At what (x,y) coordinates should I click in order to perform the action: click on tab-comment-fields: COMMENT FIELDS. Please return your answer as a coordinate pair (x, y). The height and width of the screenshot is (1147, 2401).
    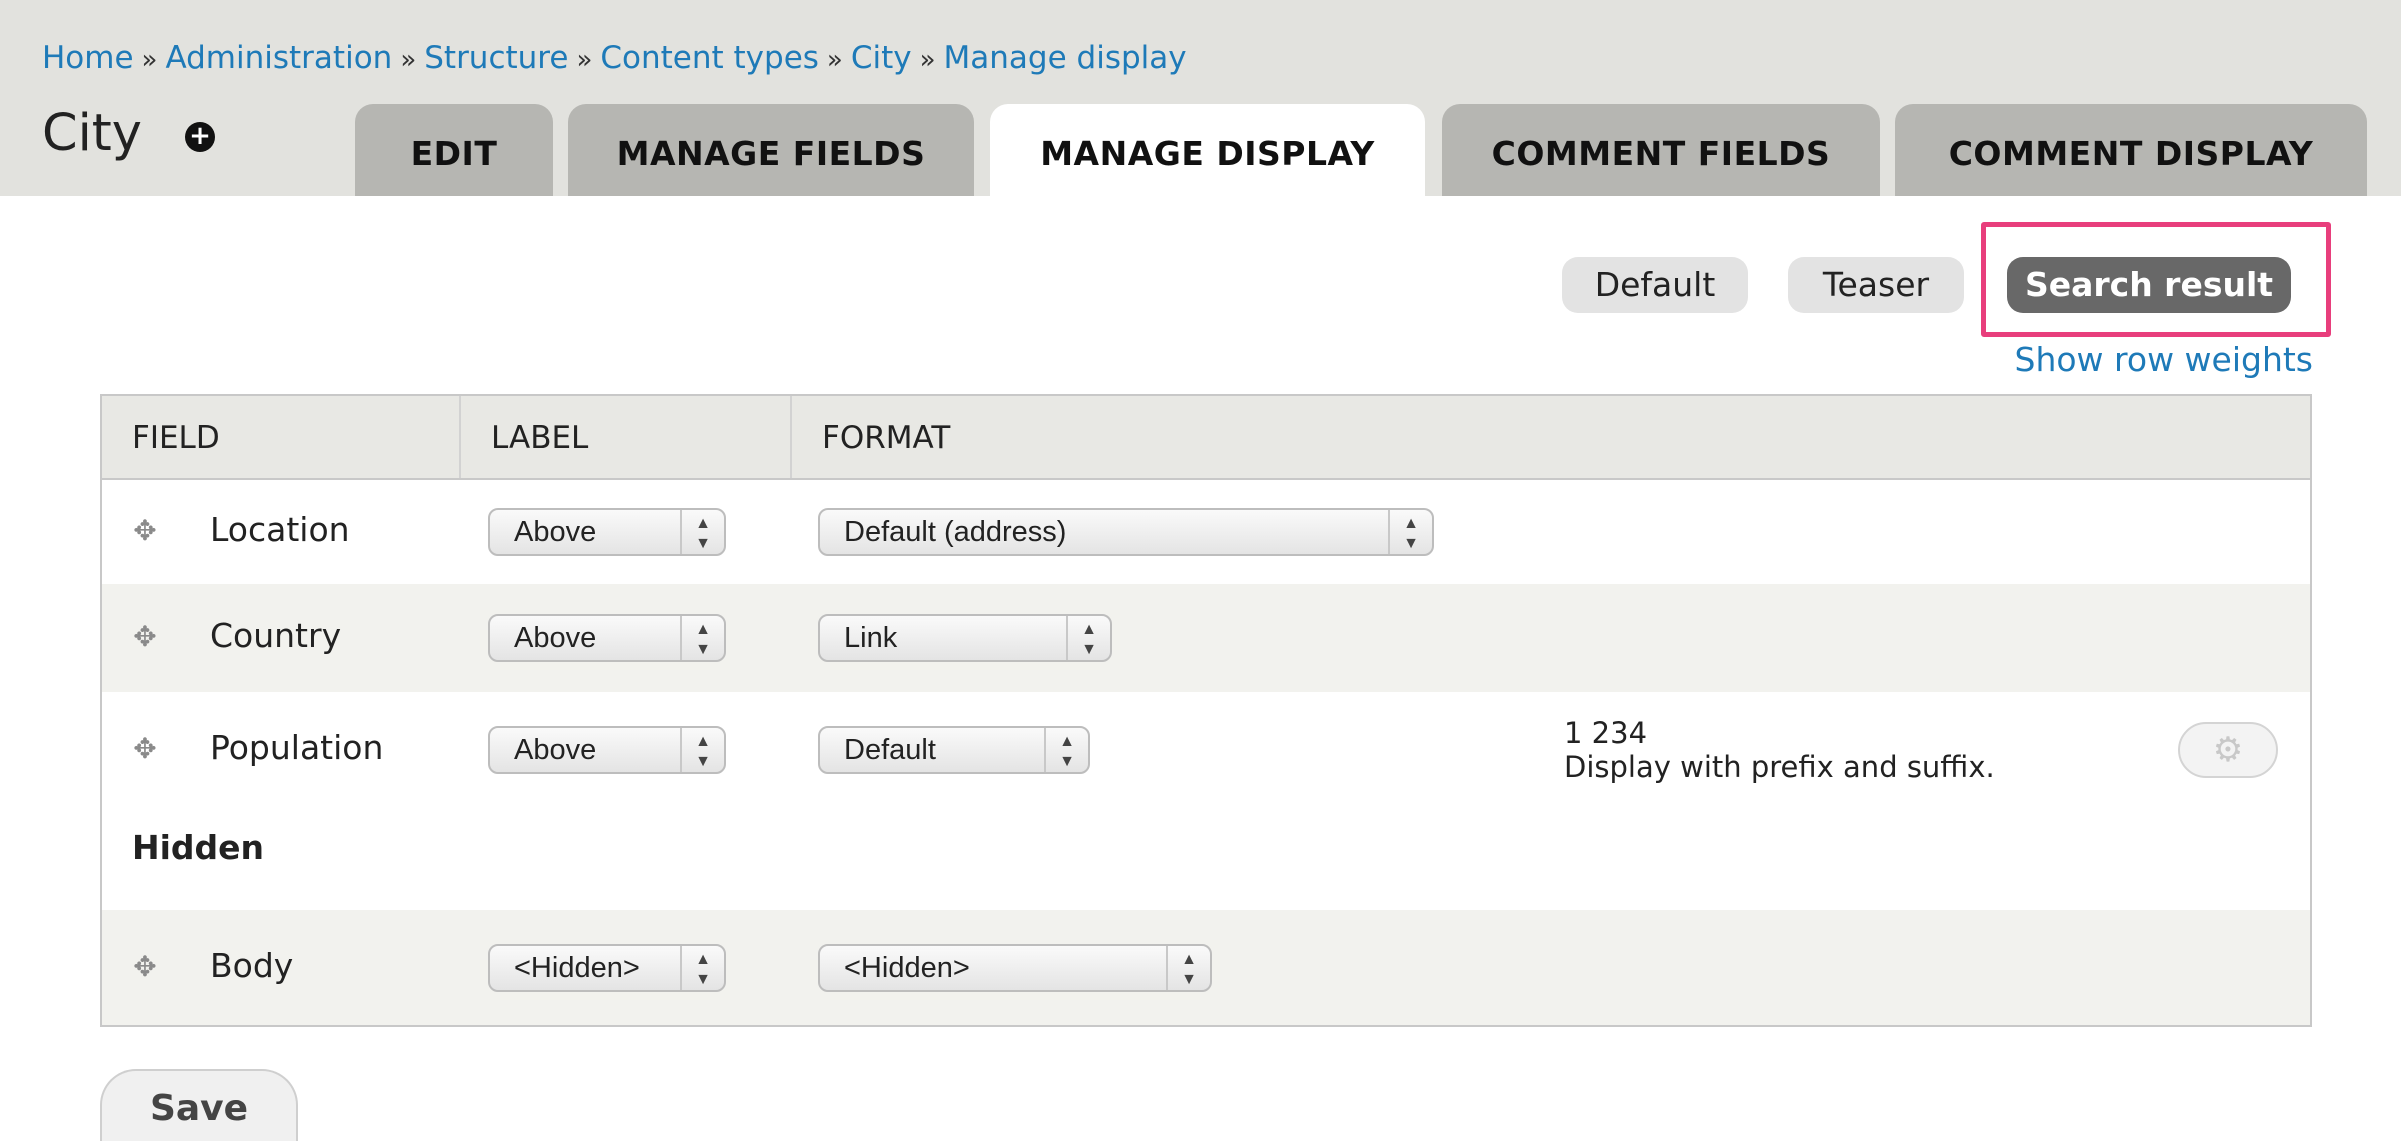
    Looking at the image, I should click on (1661, 150).